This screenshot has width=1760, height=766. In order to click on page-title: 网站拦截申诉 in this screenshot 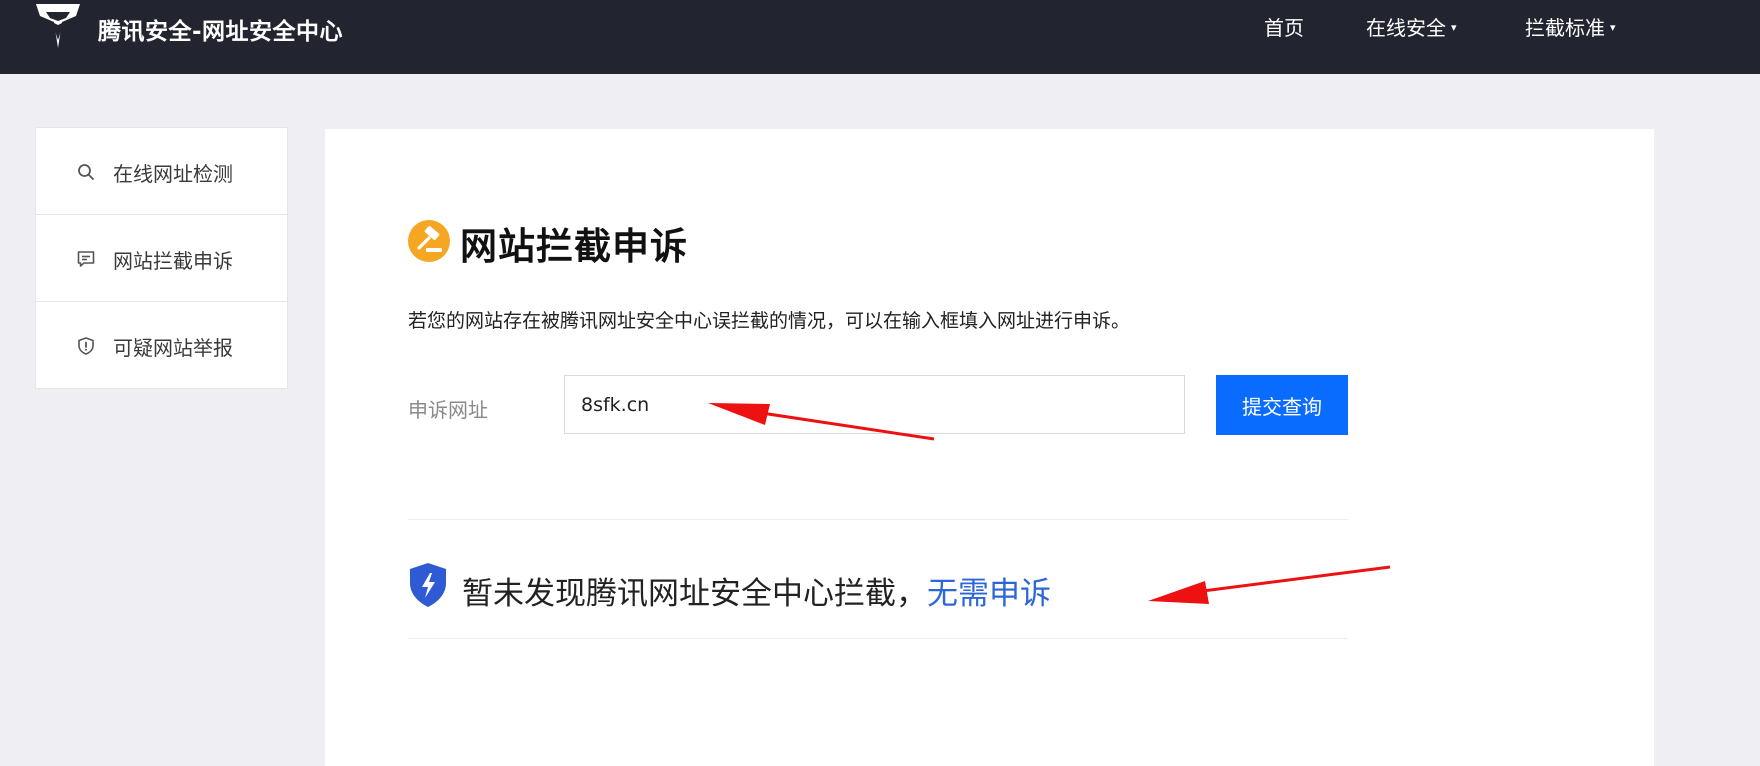, I will do `click(574, 246)`.